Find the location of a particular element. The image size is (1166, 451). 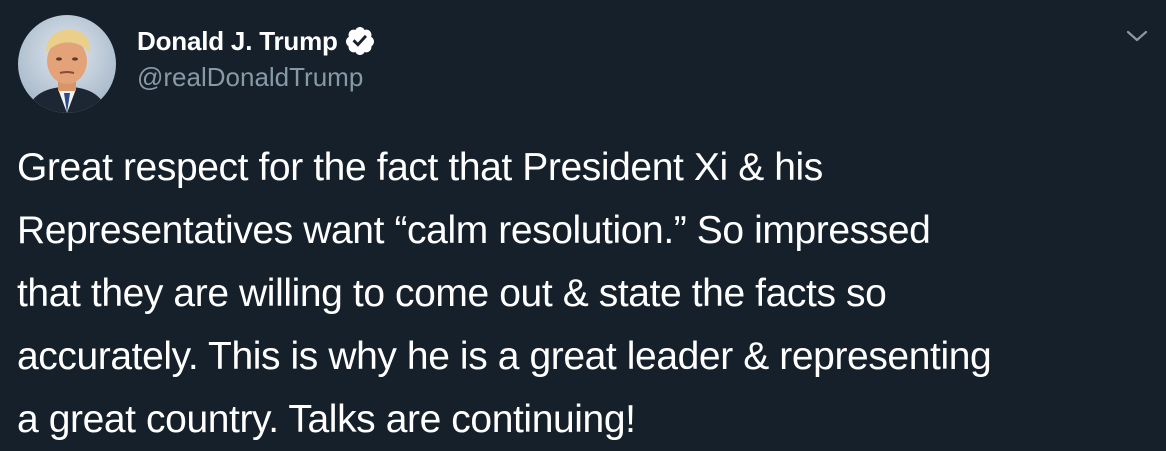

chevron-down-icon is located at coordinates (1137, 36).